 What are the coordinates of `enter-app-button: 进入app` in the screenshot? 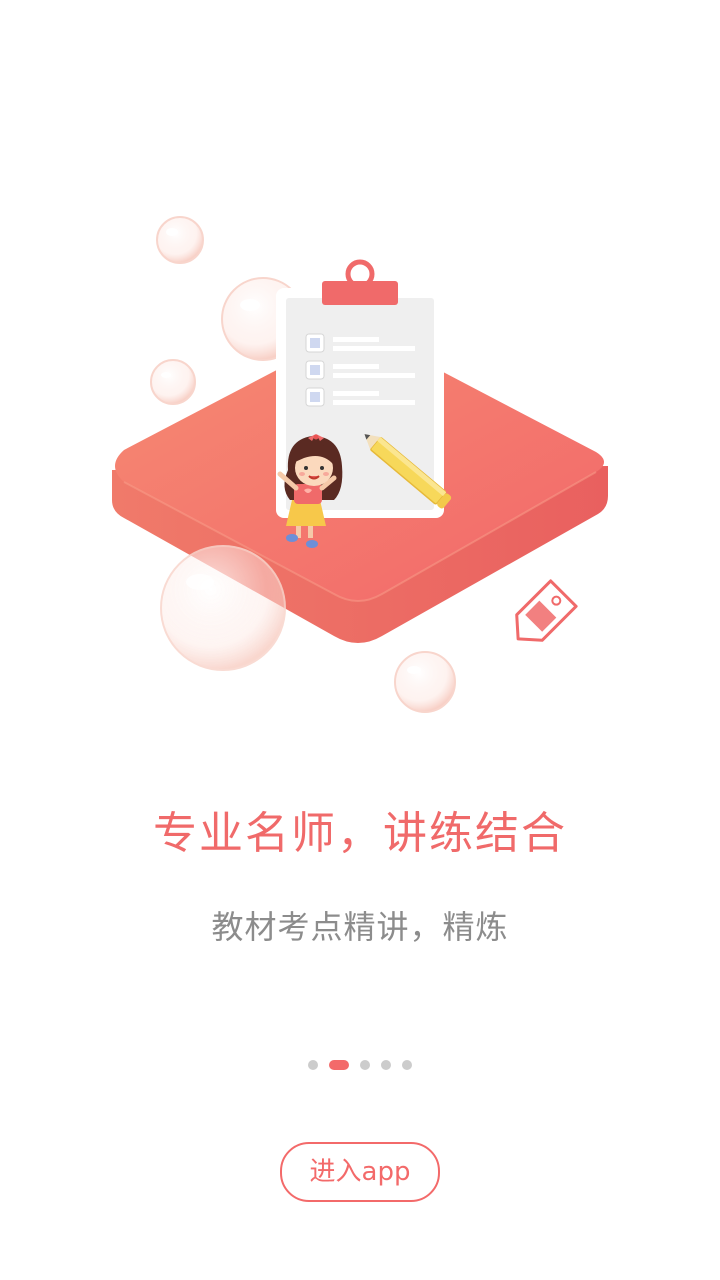 It's located at (360, 1172).